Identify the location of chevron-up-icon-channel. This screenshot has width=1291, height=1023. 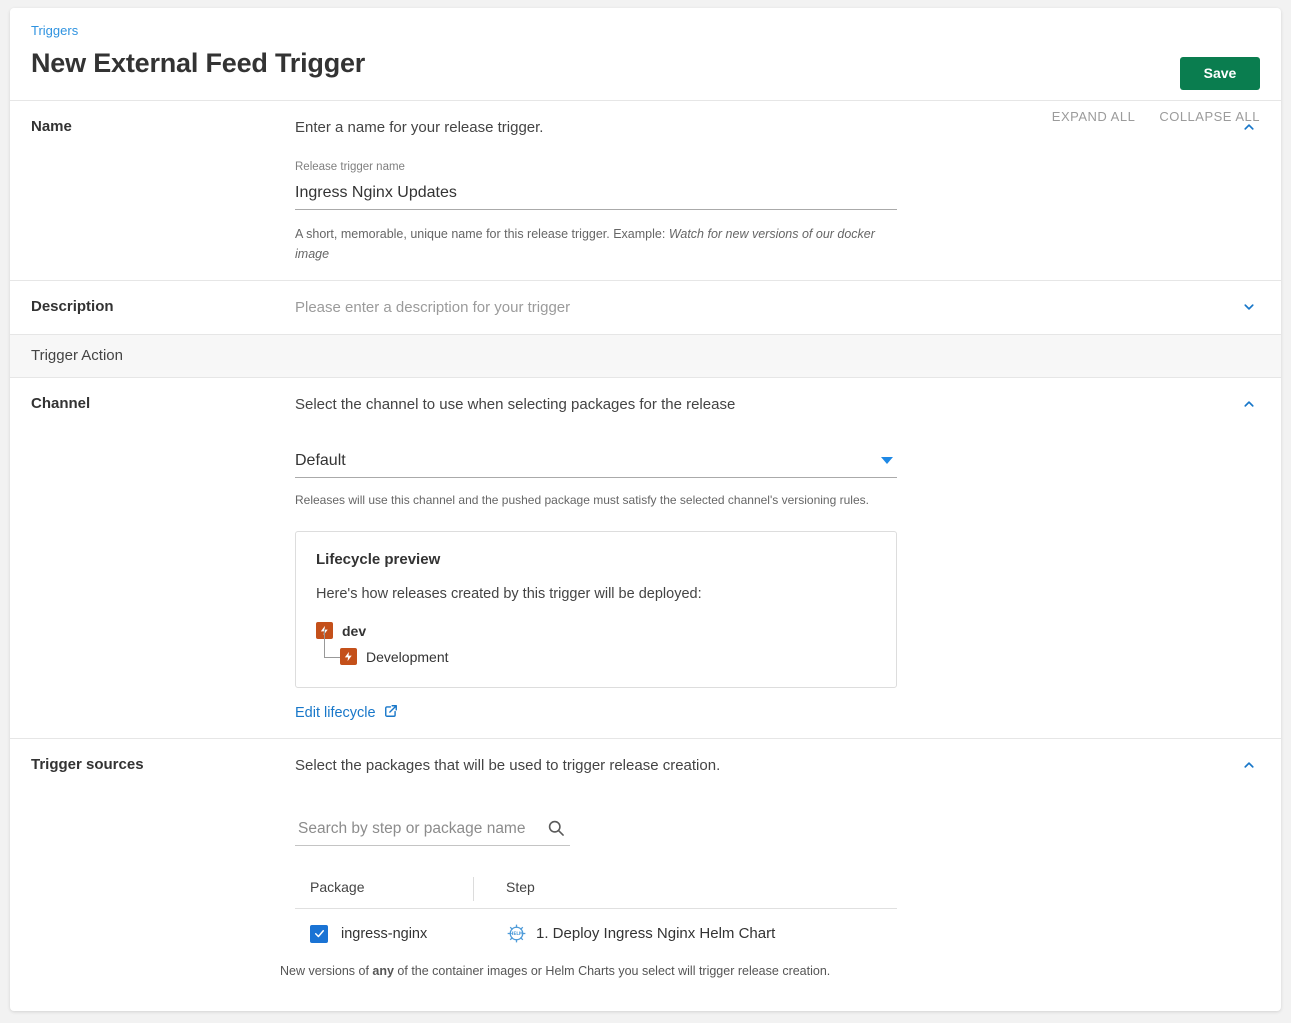
(1249, 404).